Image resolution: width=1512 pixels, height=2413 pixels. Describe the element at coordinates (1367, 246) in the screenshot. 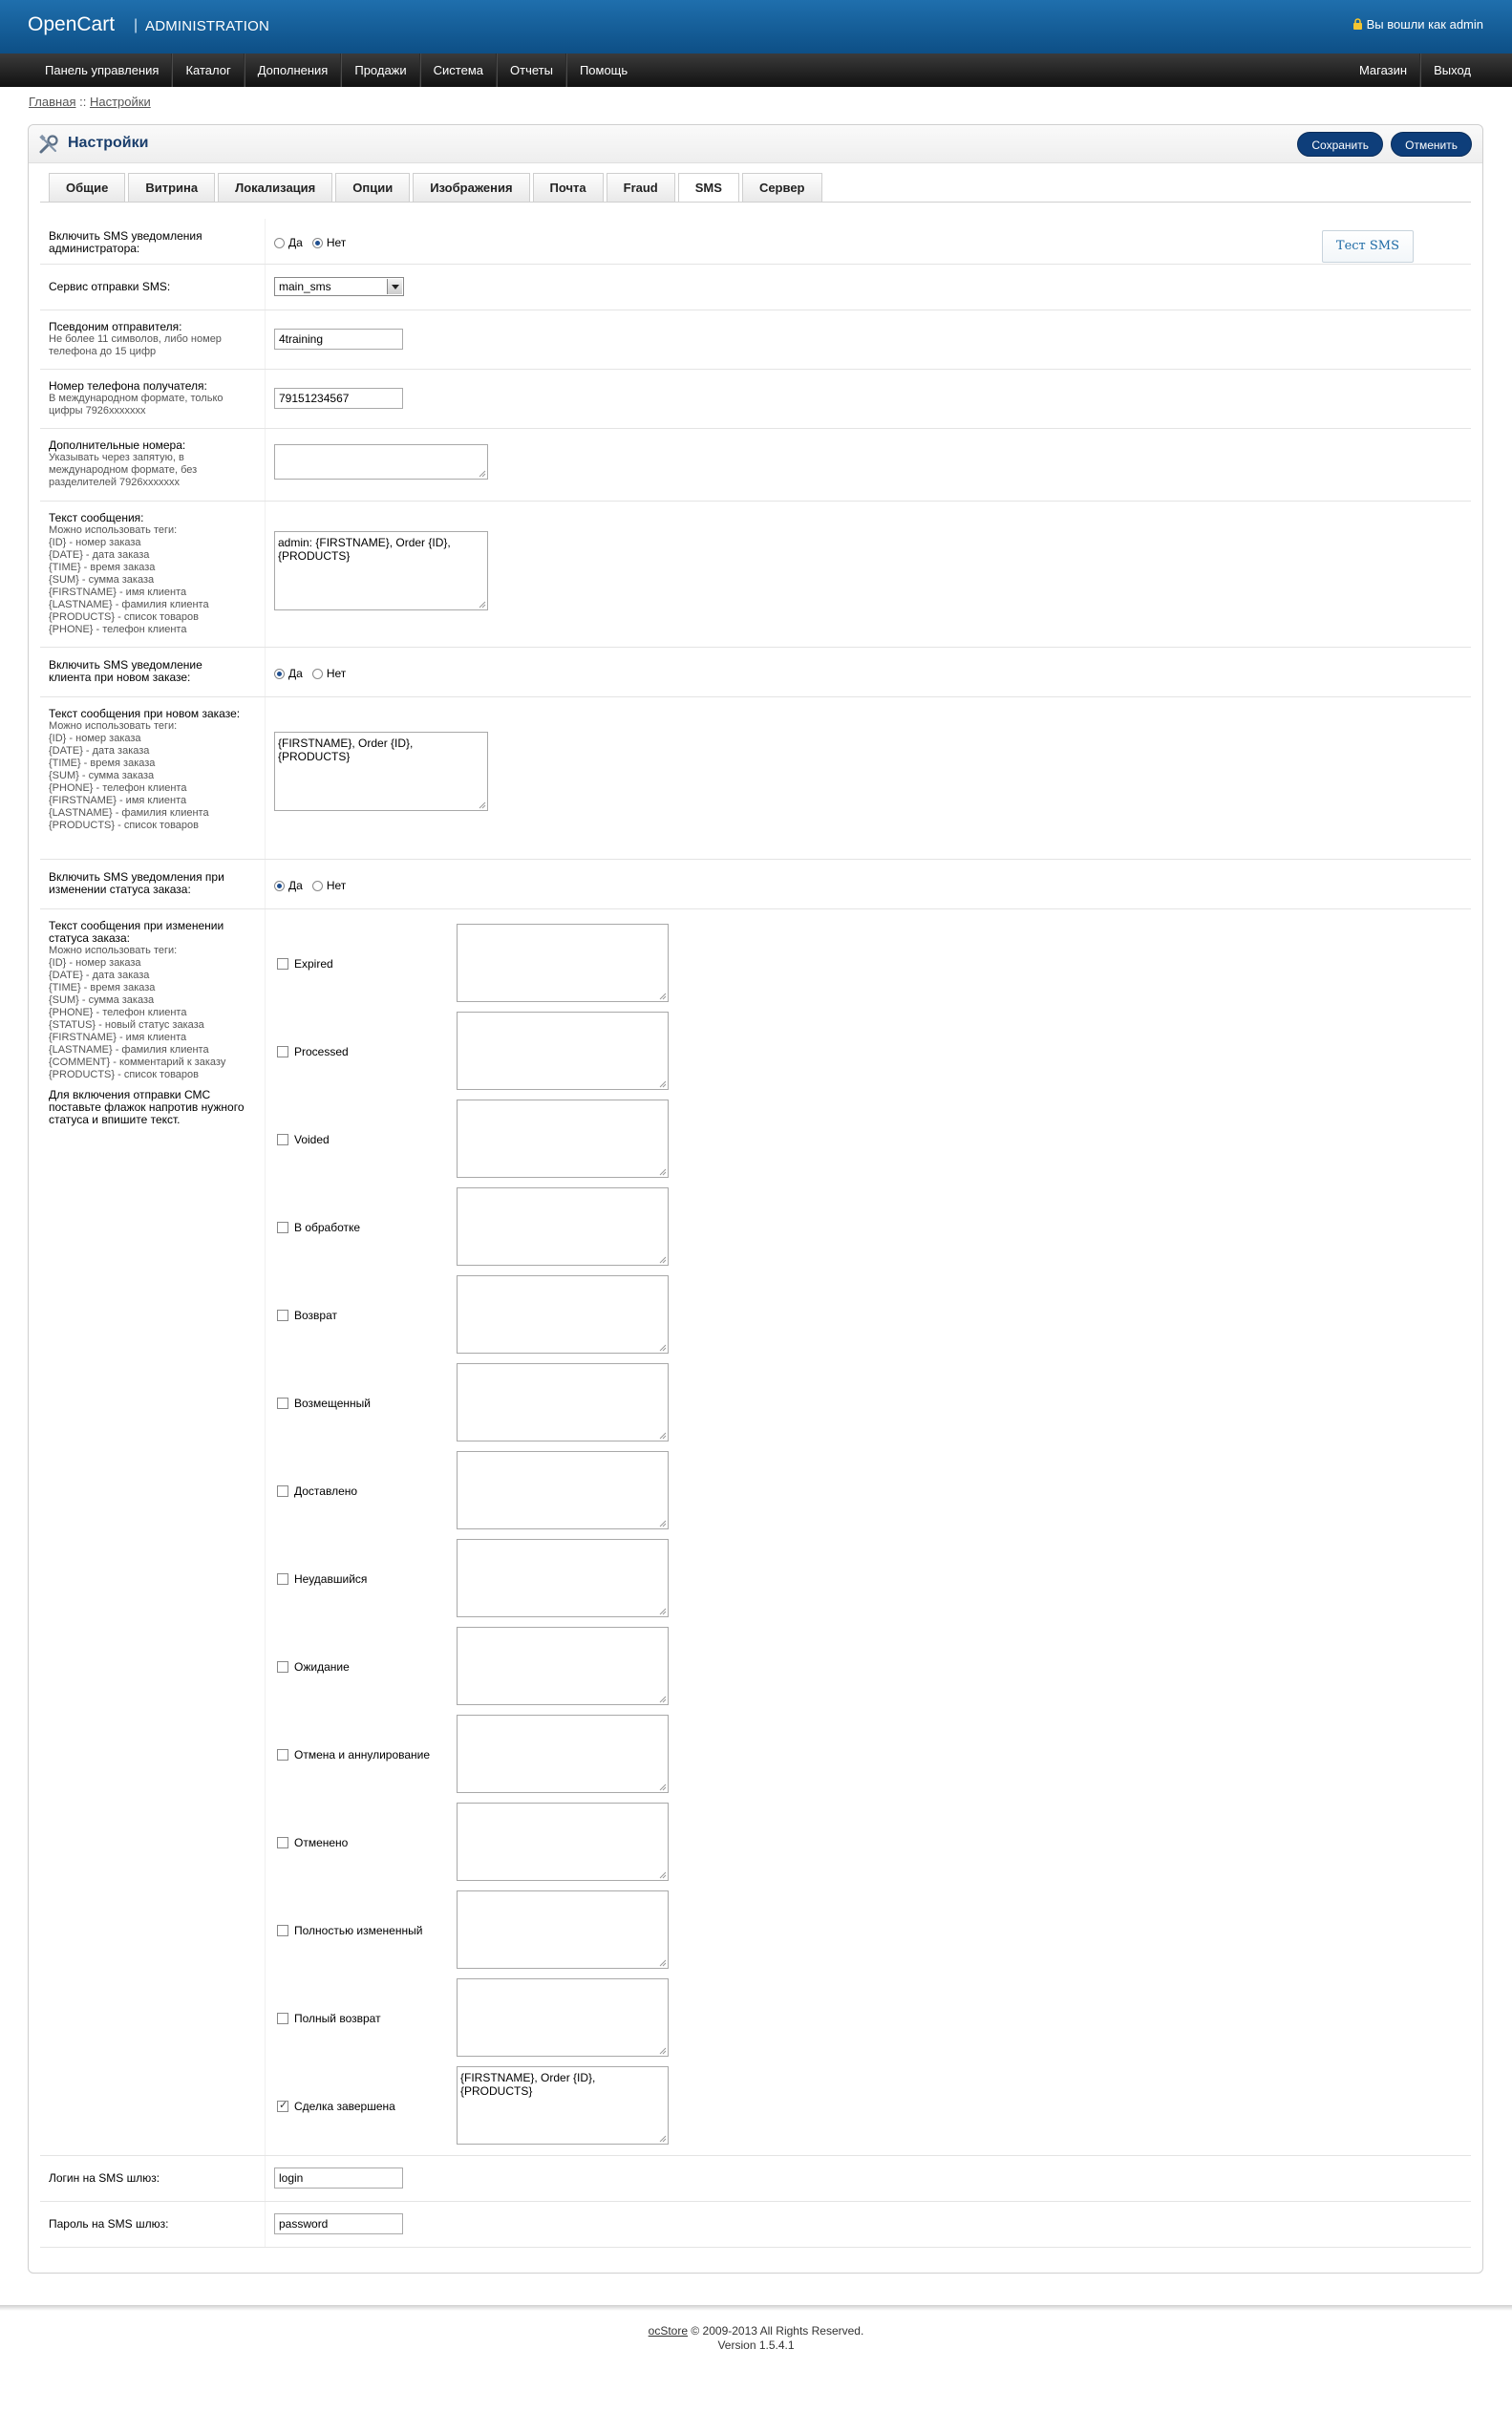

I see `test-sms-button: Тест SMS` at that location.